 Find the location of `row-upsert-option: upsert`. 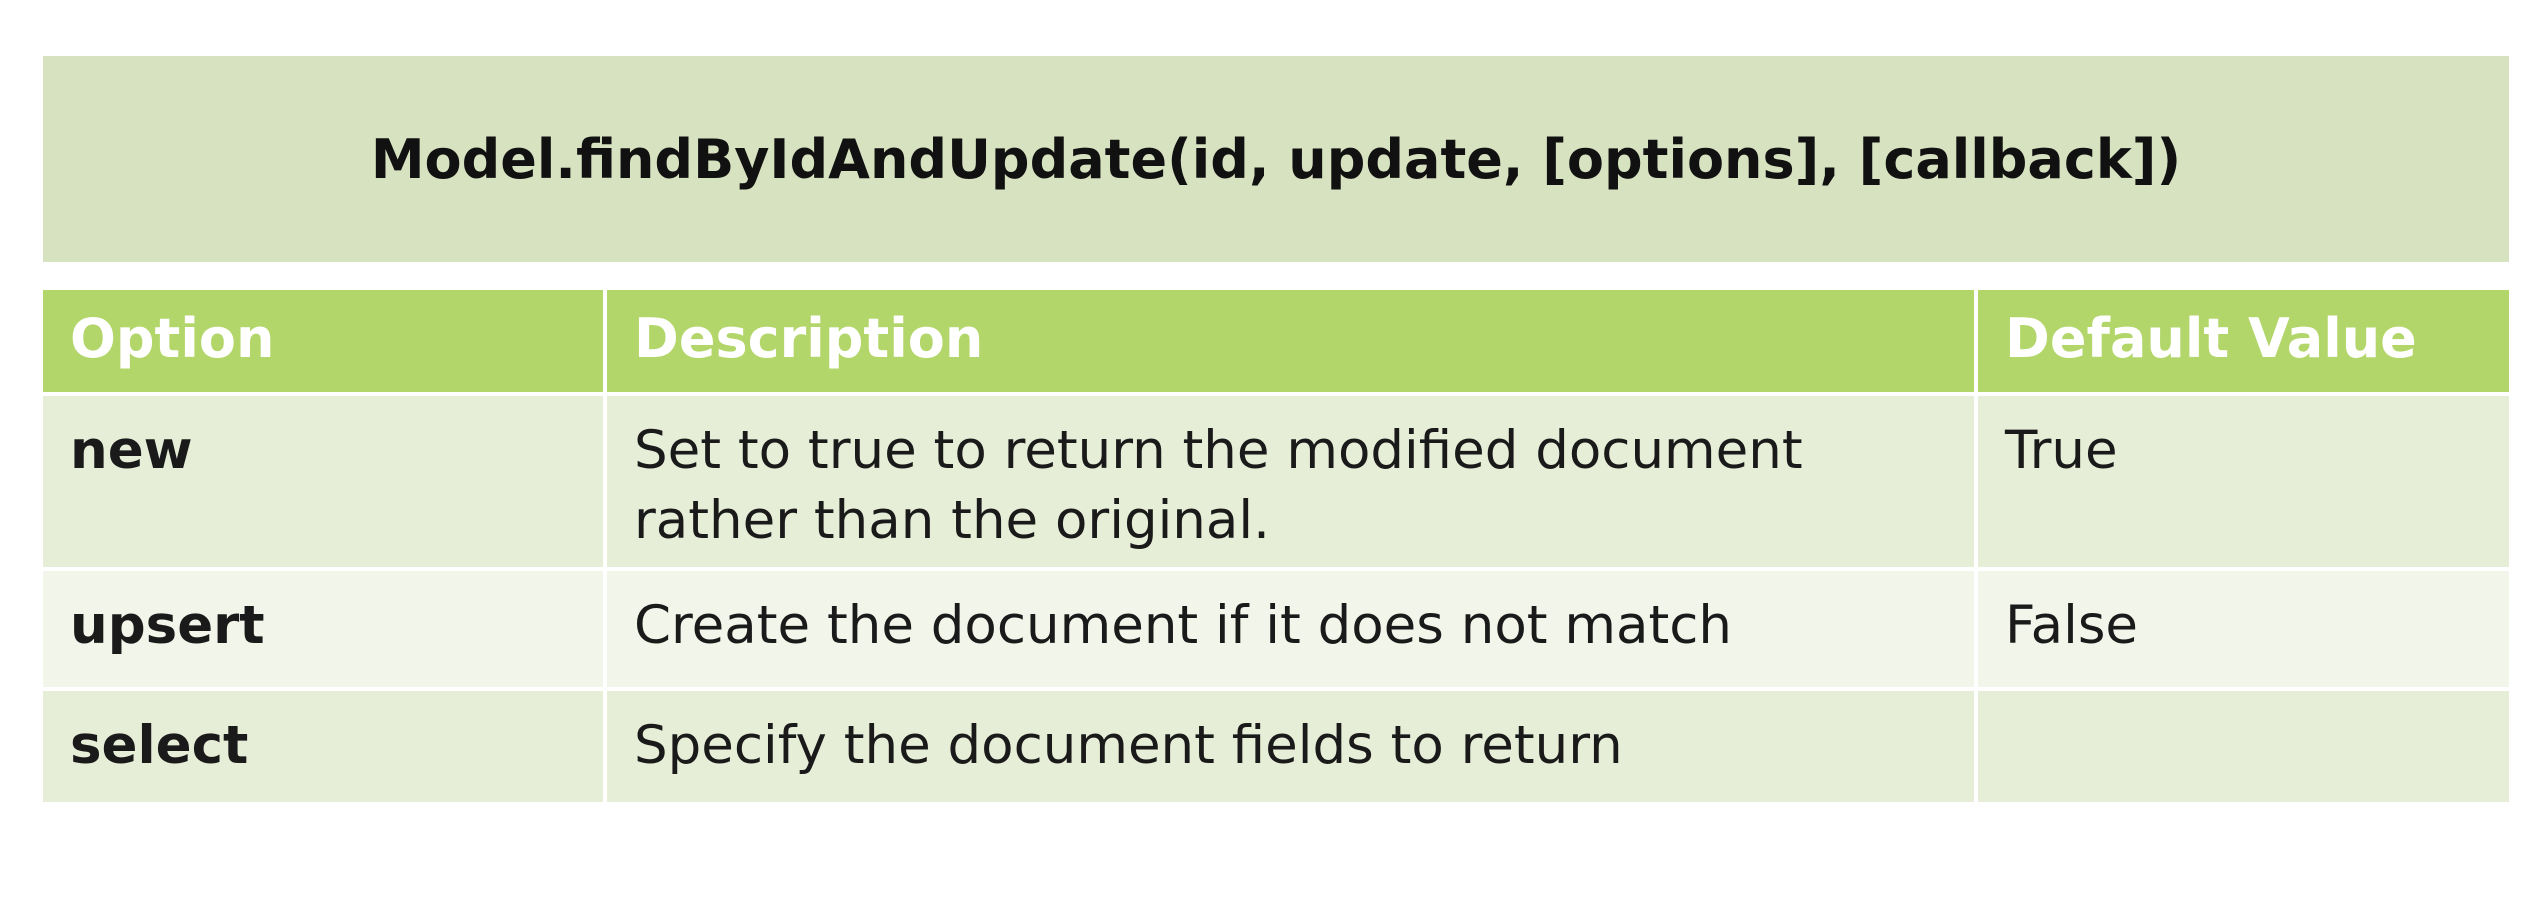

row-upsert-option: upsert is located at coordinates (323, 629).